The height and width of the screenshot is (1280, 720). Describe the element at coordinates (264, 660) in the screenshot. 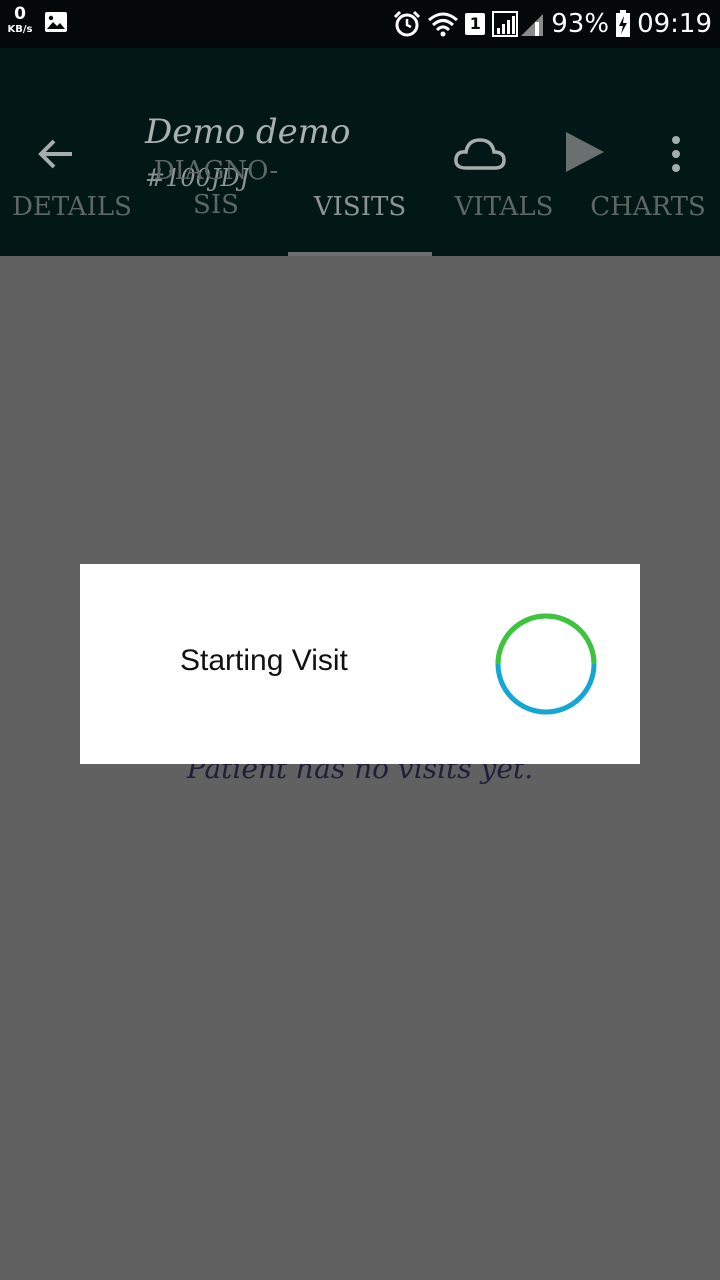

I see `dialog-message: Starting Visit` at that location.